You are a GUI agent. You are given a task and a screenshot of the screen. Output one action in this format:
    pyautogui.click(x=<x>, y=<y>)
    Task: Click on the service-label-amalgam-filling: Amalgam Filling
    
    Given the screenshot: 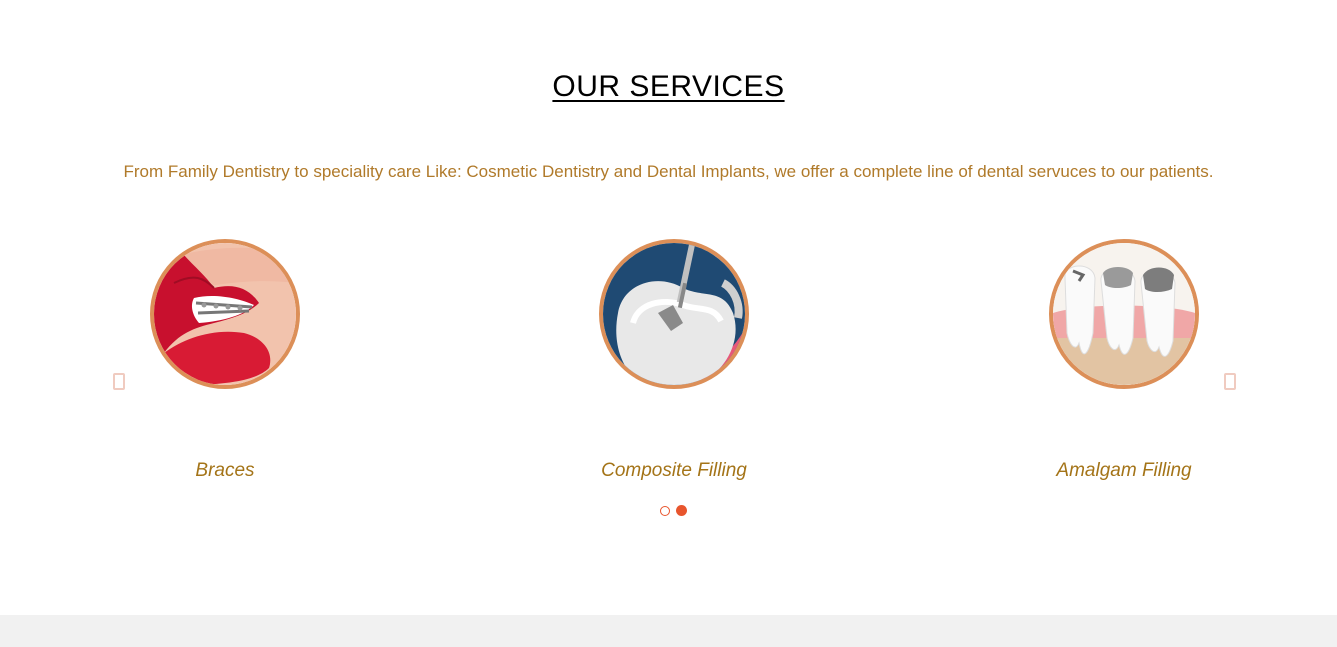 What is the action you would take?
    pyautogui.click(x=1124, y=470)
    